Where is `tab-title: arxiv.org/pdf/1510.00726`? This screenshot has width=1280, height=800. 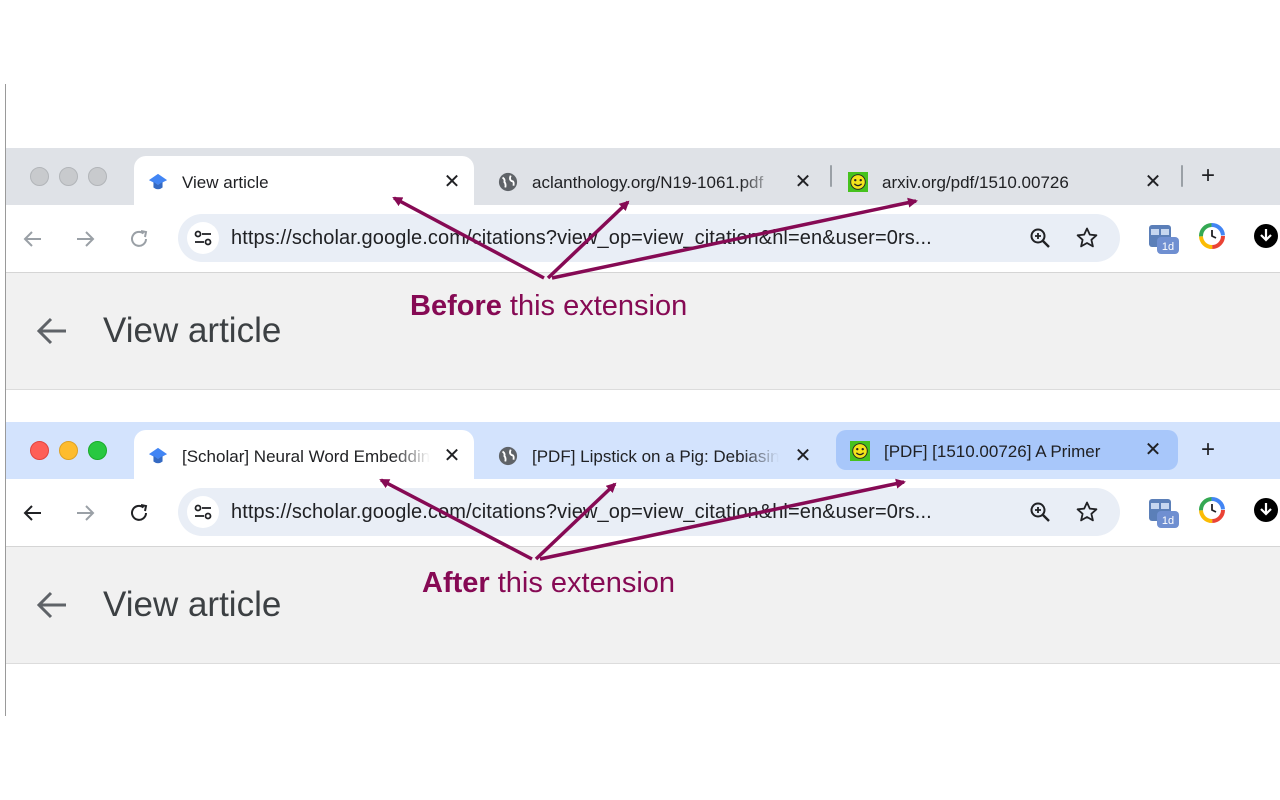
tab-title: arxiv.org/pdf/1510.00726 is located at coordinates (975, 182).